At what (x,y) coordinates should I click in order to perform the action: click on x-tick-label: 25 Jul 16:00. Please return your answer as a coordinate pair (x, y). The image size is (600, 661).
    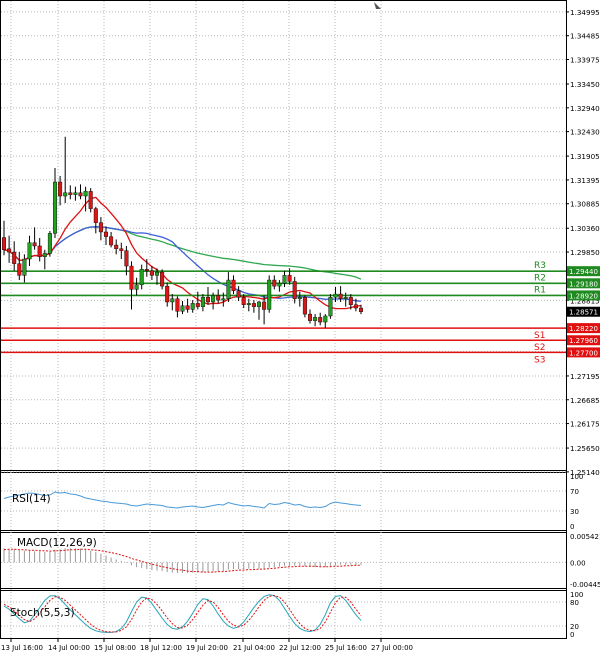
    Looking at the image, I should click on (346, 648).